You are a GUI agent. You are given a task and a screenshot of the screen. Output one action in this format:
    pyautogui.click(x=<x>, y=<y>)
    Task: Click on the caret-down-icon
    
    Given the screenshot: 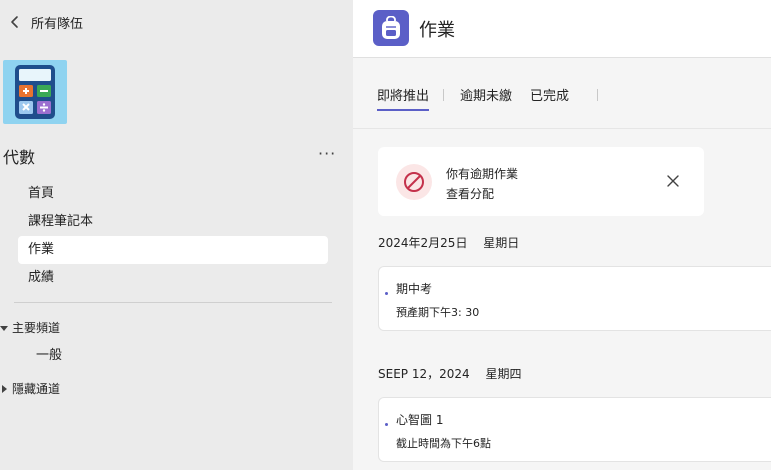 What is the action you would take?
    pyautogui.click(x=4, y=328)
    